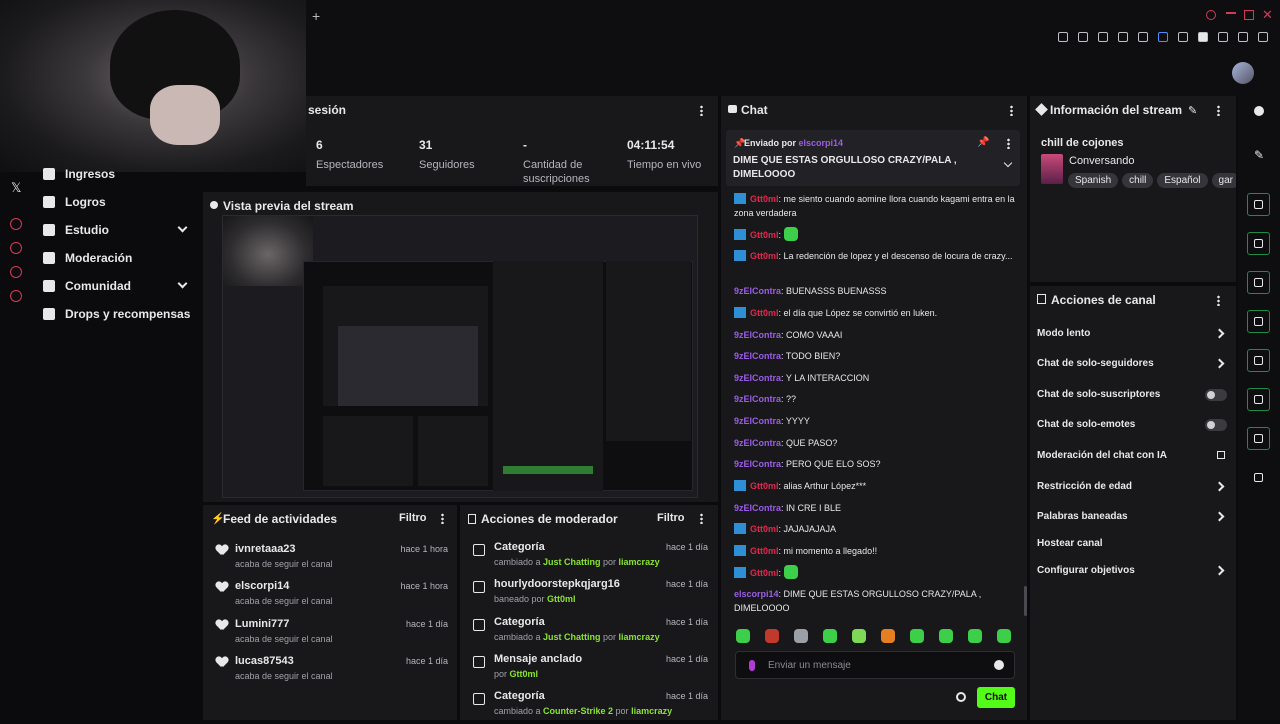 The height and width of the screenshot is (724, 1280). I want to click on download-icon, so click(1223, 37).